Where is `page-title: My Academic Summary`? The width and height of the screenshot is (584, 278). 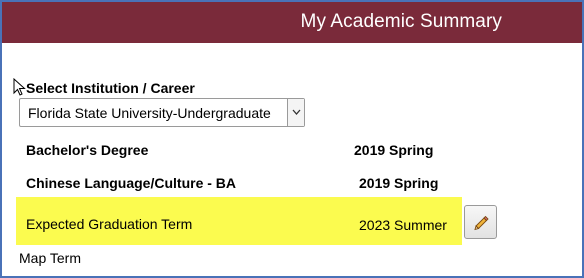
page-title: My Academic Summary is located at coordinates (401, 21).